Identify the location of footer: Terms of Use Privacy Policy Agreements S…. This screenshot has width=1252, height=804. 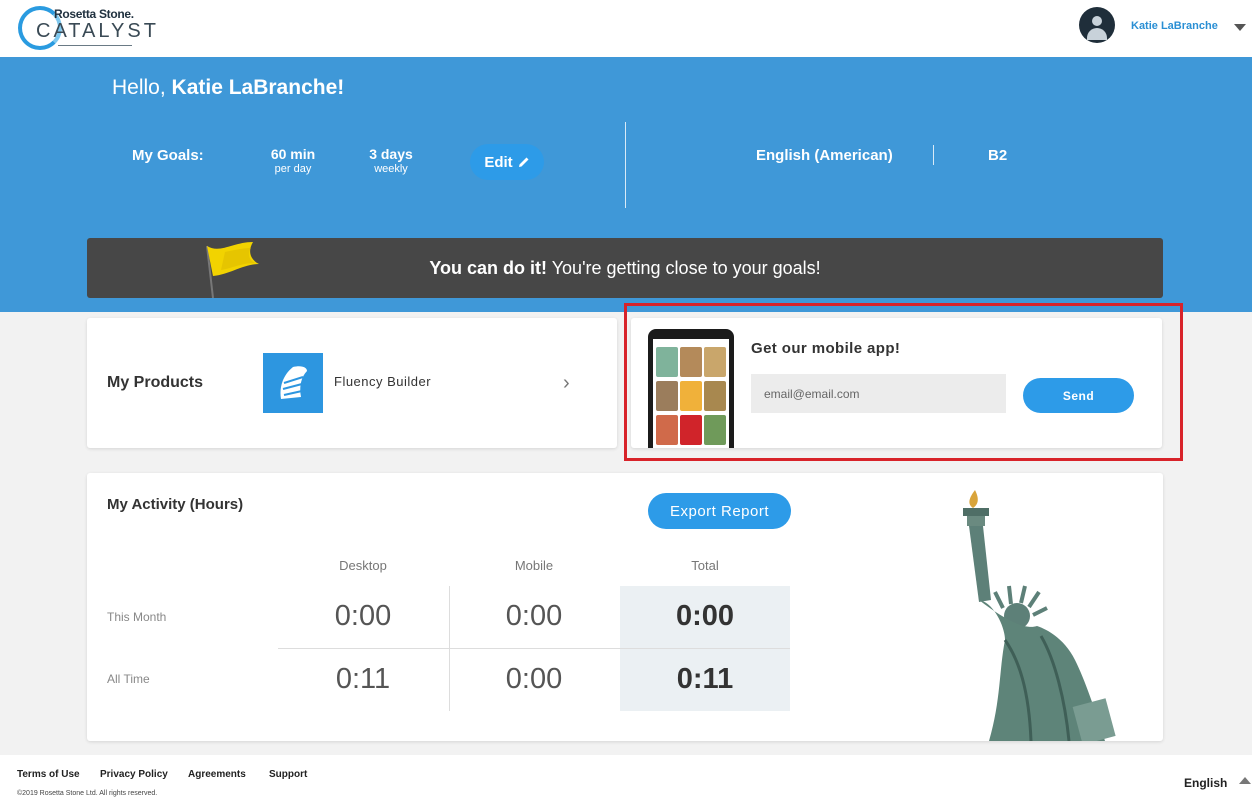
(626, 779).